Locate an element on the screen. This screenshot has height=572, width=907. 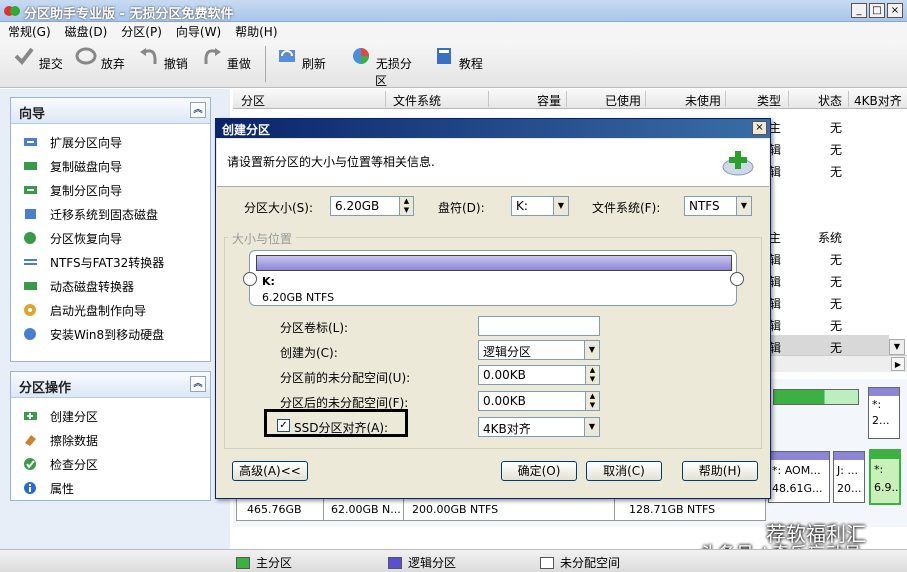
col-filesystem: 文件系统 is located at coordinates (417, 100).